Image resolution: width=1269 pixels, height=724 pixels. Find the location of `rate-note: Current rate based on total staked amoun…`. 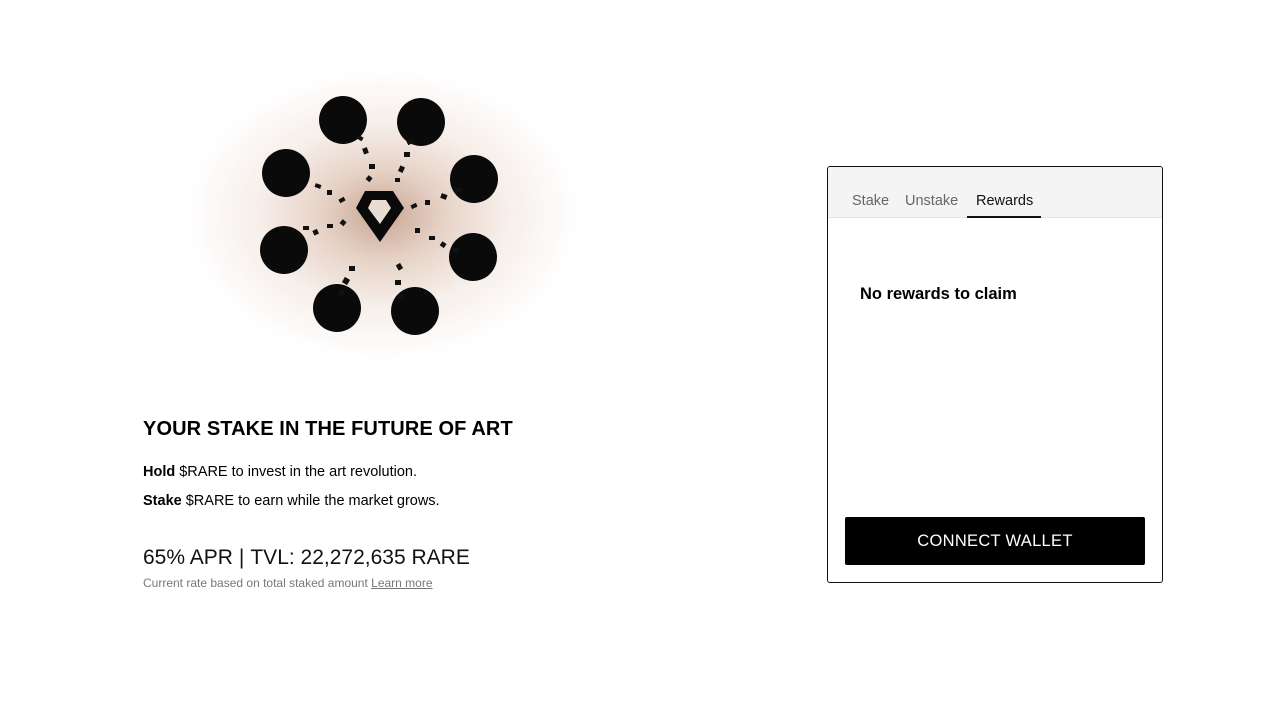

rate-note: Current rate based on total staked amoun… is located at coordinates (288, 583).